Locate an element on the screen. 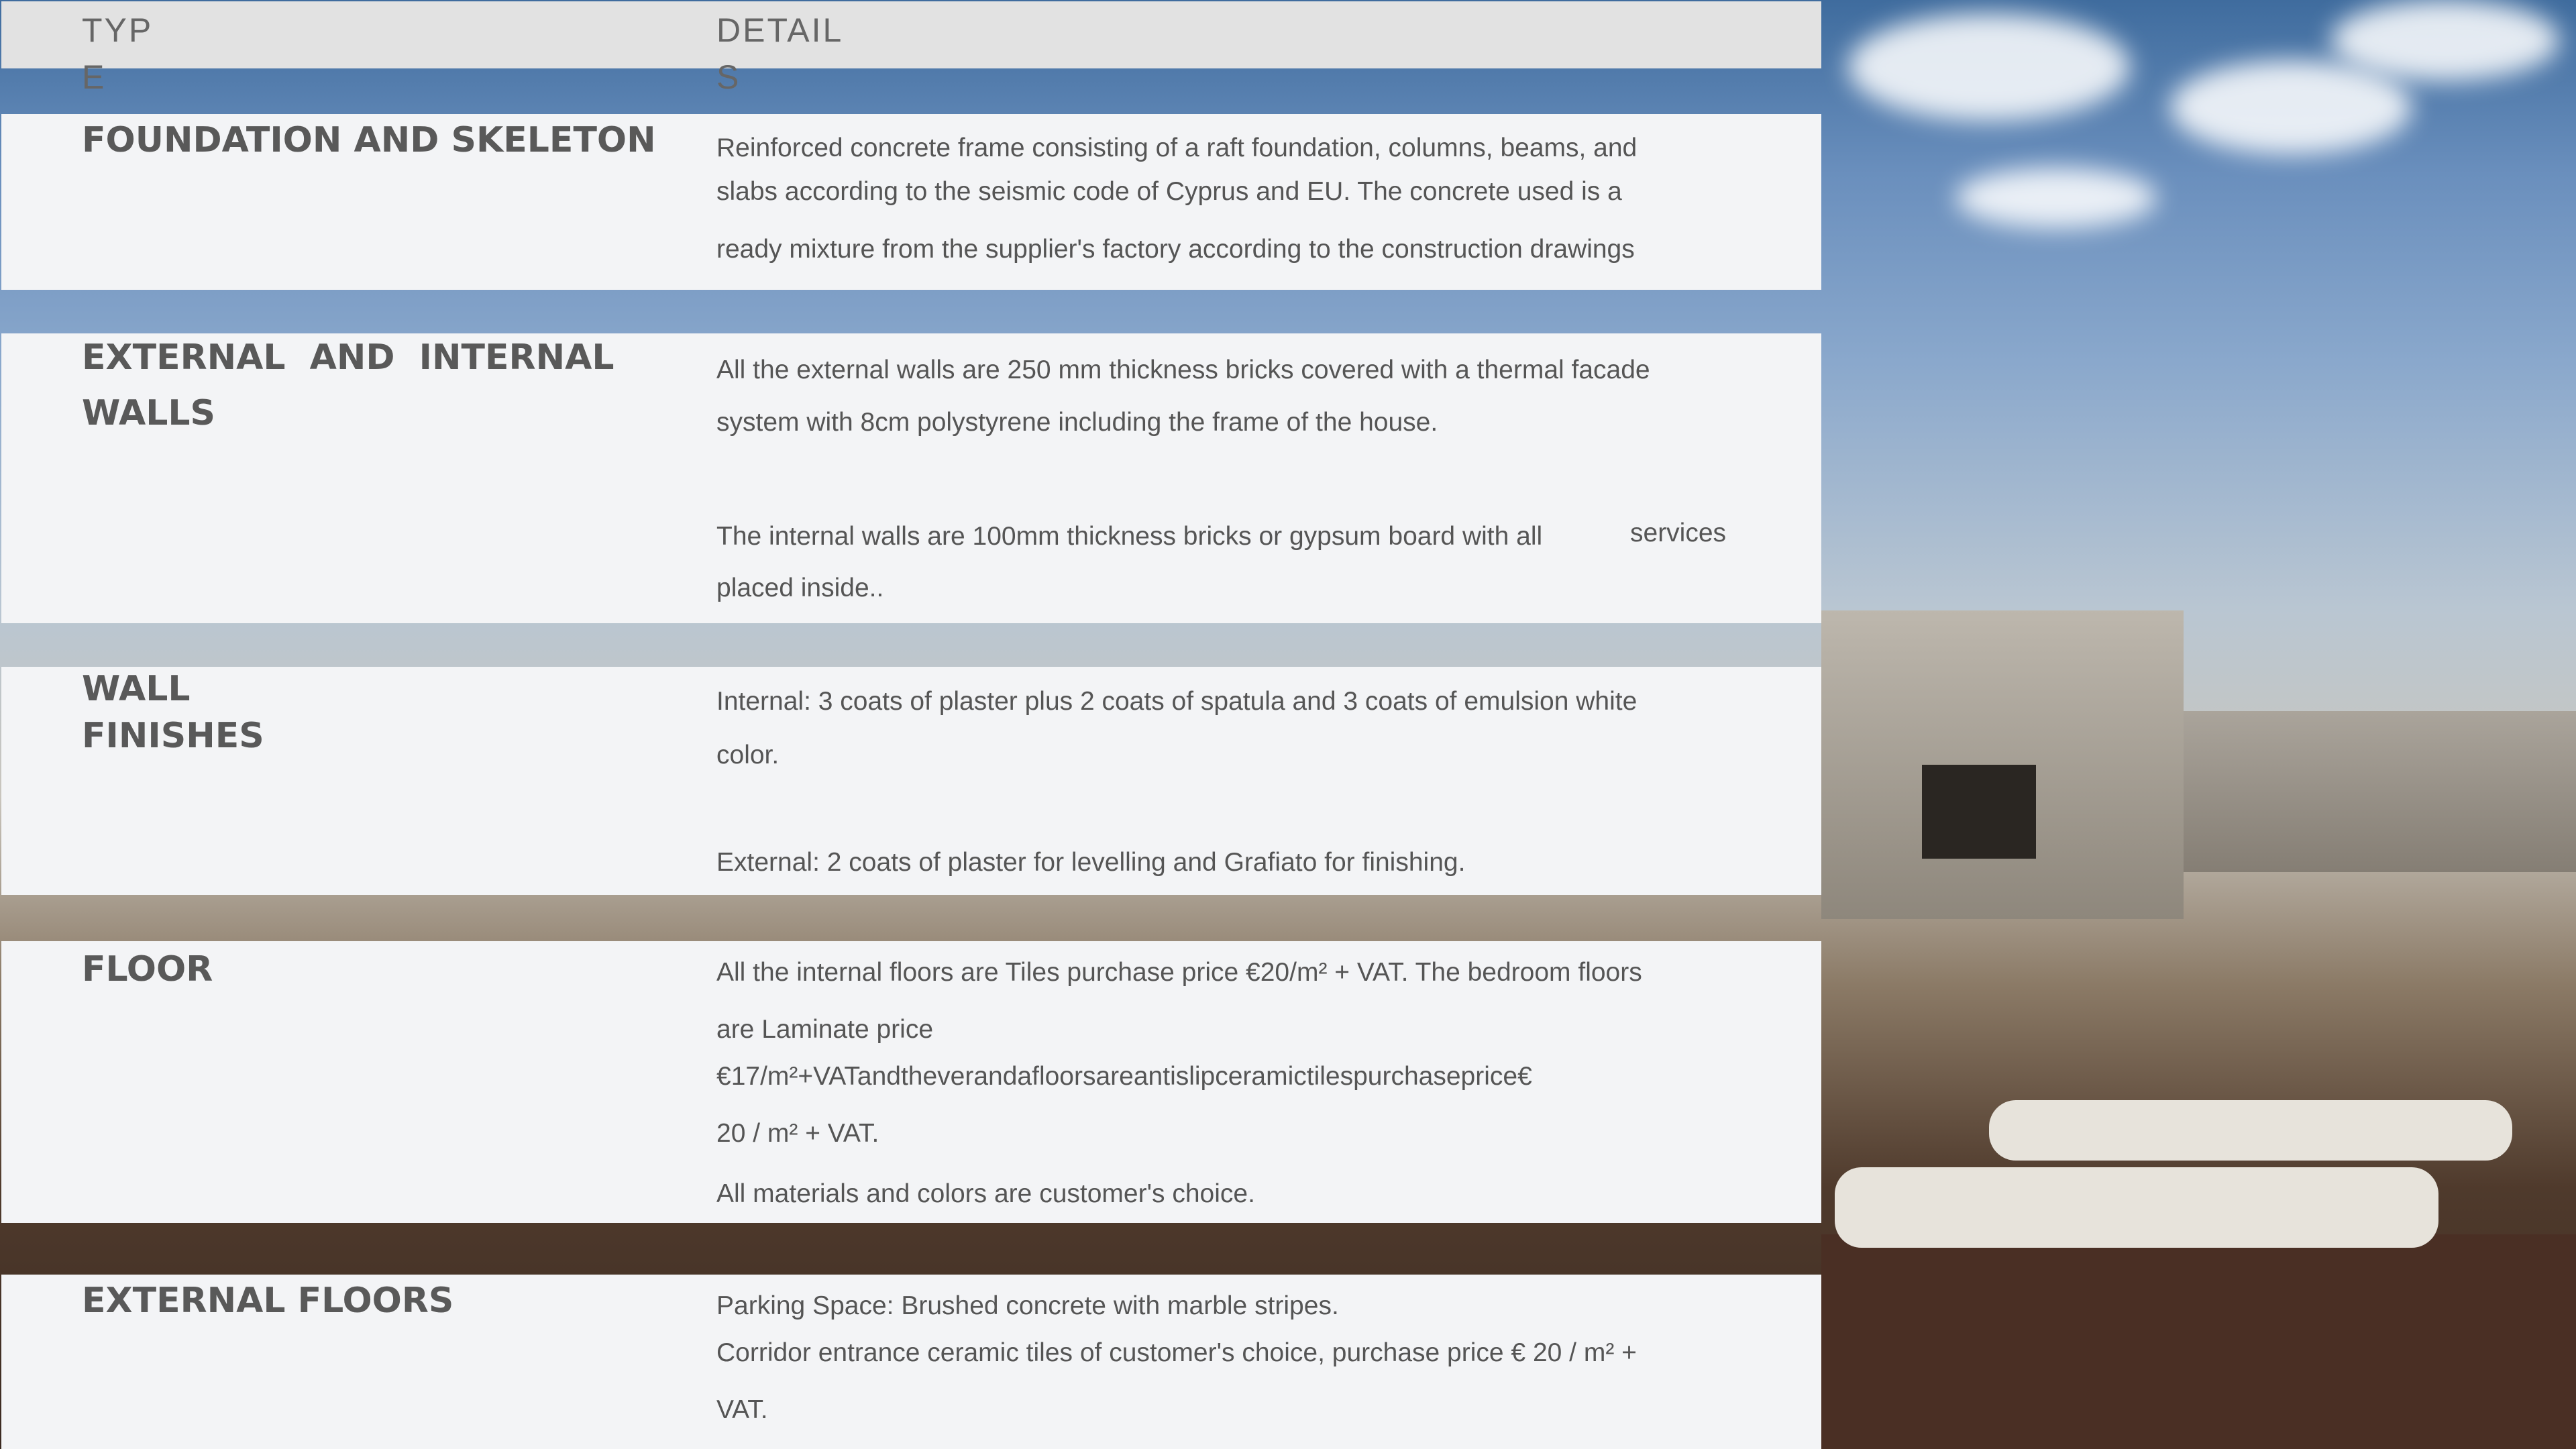  details-column-header: DETAILS is located at coordinates (780, 53).